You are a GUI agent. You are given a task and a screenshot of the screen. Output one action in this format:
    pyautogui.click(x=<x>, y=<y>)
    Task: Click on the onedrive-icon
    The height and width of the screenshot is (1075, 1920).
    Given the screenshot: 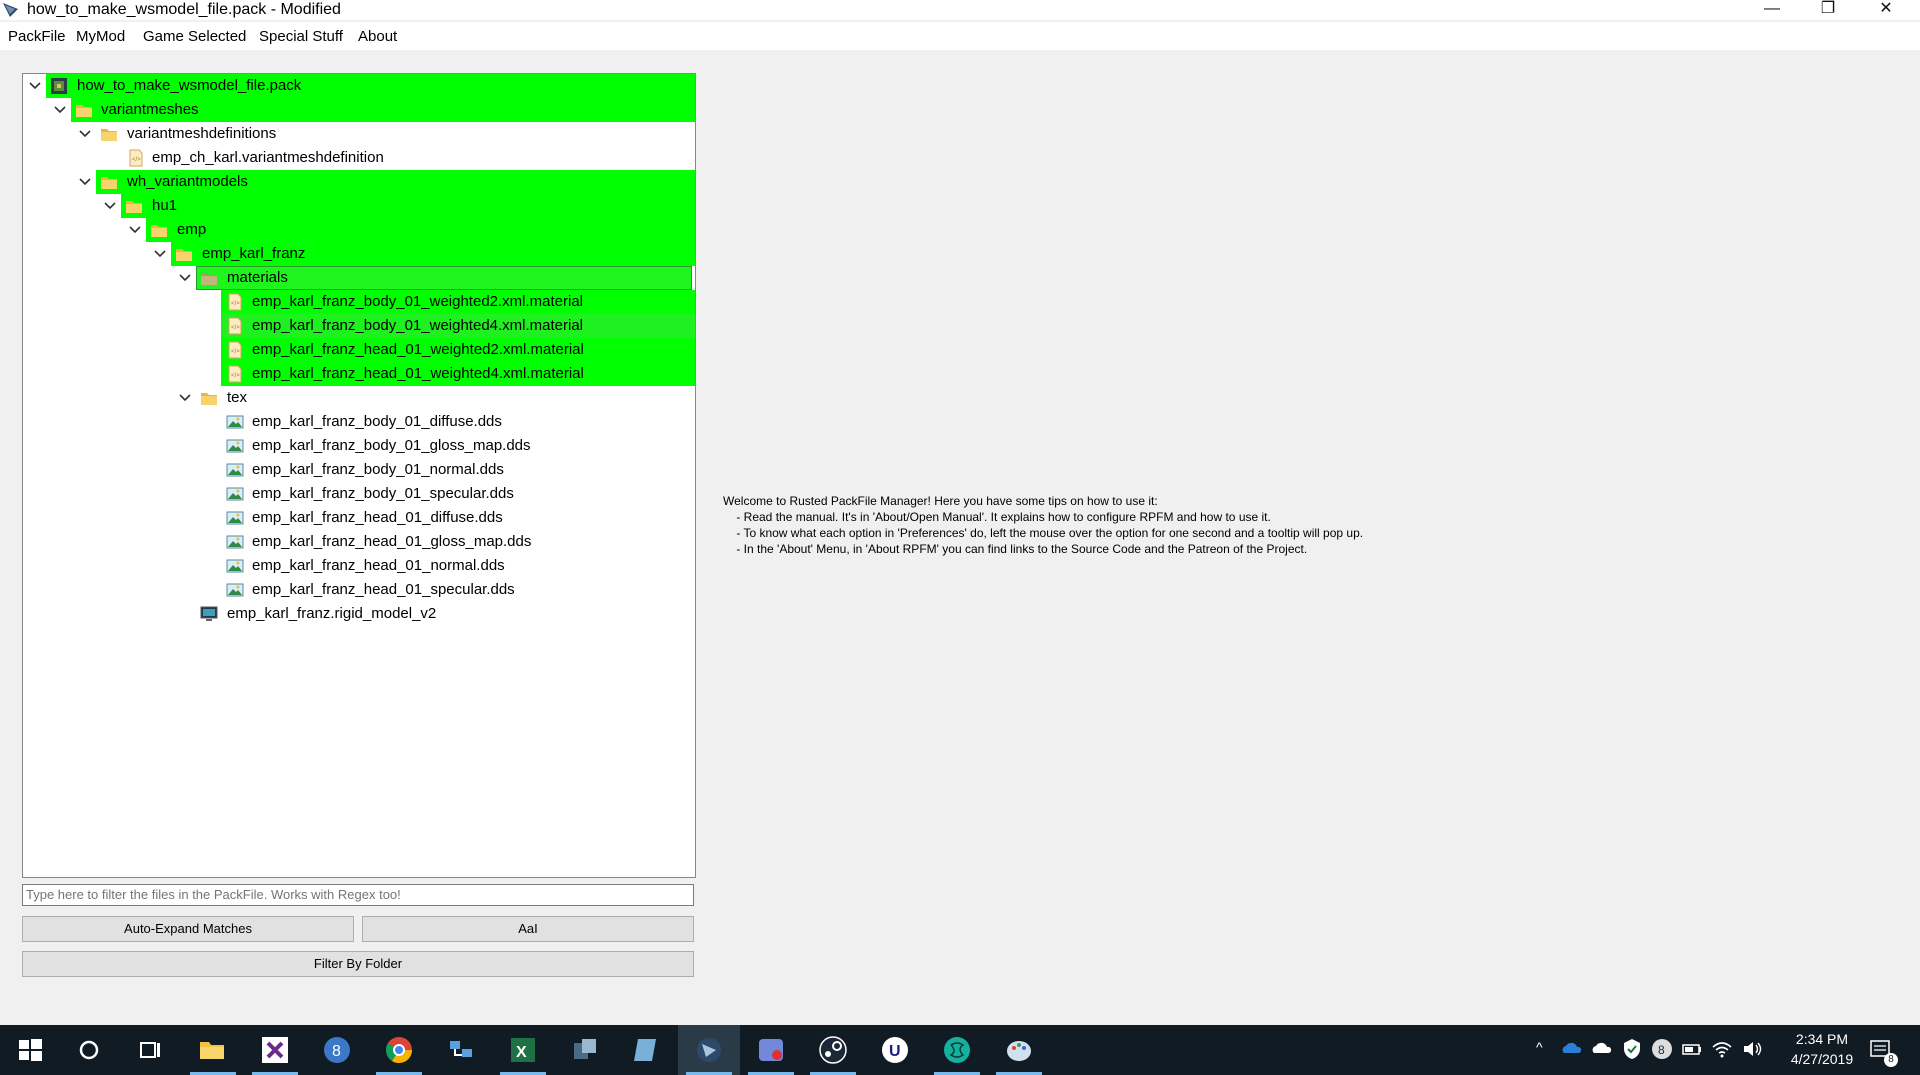 What is the action you would take?
    pyautogui.click(x=1572, y=1049)
    